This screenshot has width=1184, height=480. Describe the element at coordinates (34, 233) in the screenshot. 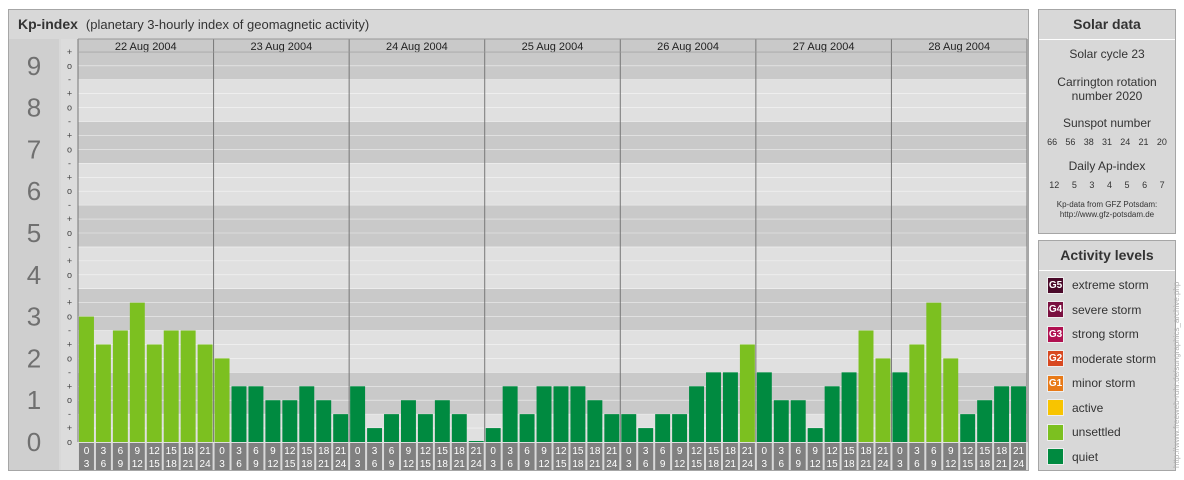

I see `y-tick-label: 5` at that location.